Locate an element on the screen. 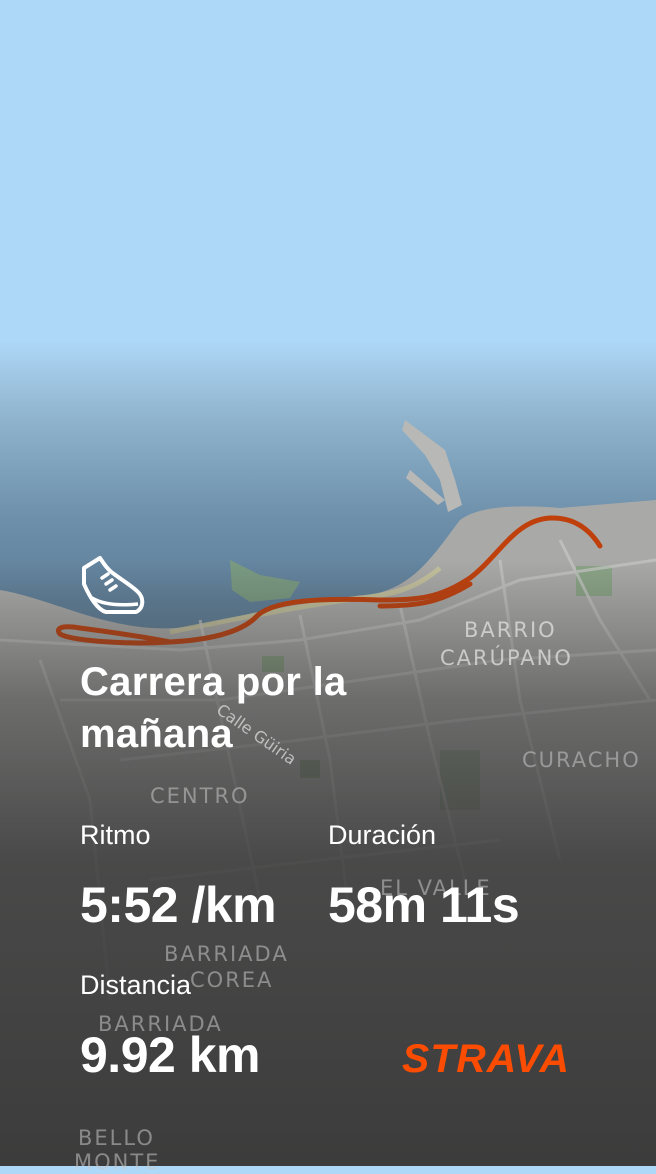 The image size is (656, 1174). strava-logo: STRAVA is located at coordinates (486, 1056).